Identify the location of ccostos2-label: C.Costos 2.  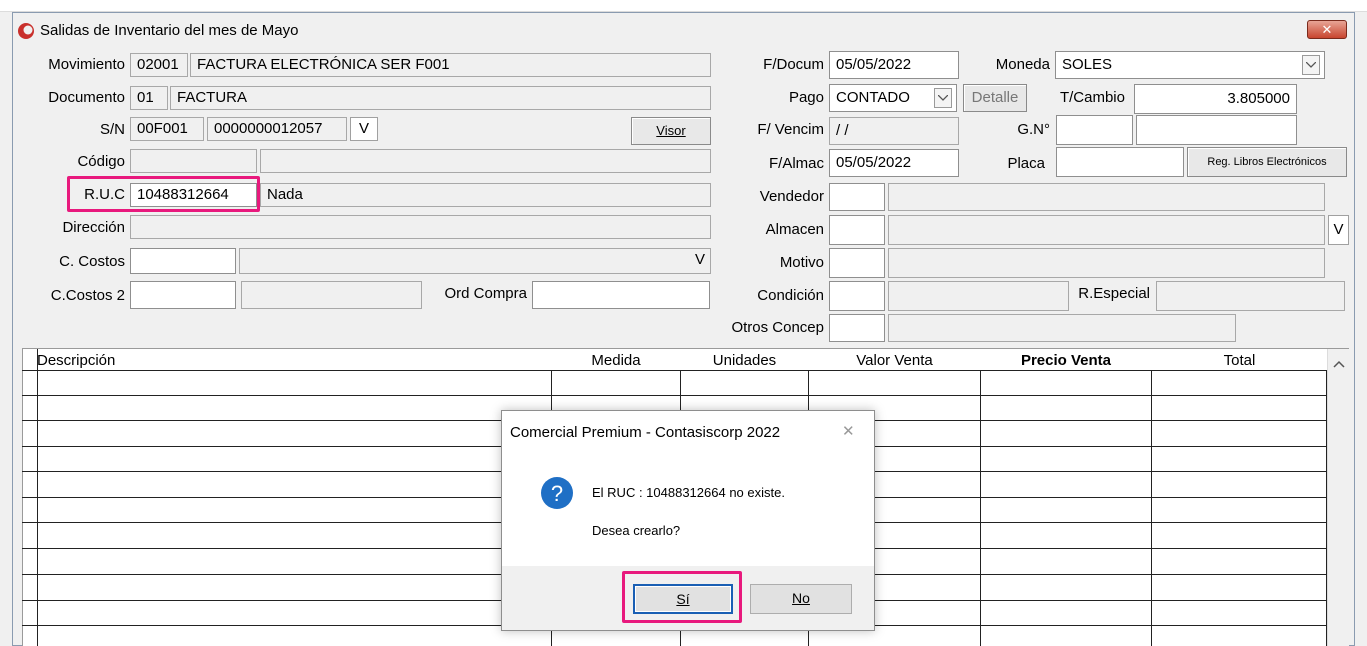
(87, 295).